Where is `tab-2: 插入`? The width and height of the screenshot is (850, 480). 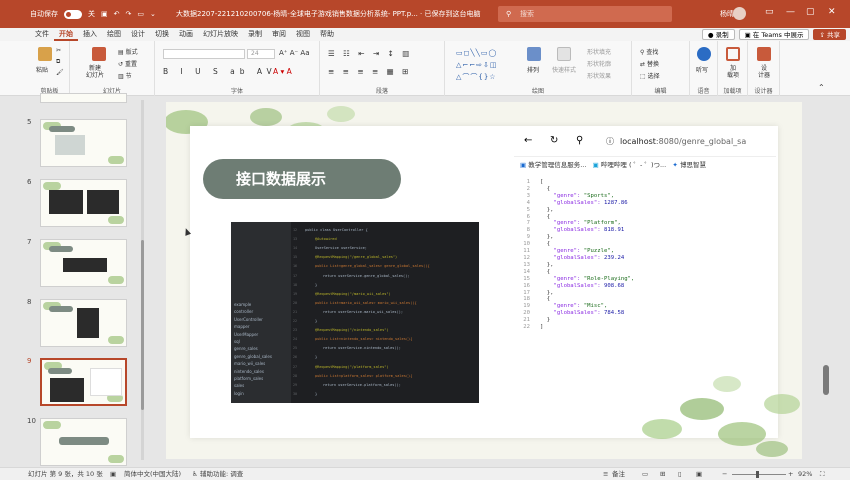 tab-2: 插入 is located at coordinates (90, 34).